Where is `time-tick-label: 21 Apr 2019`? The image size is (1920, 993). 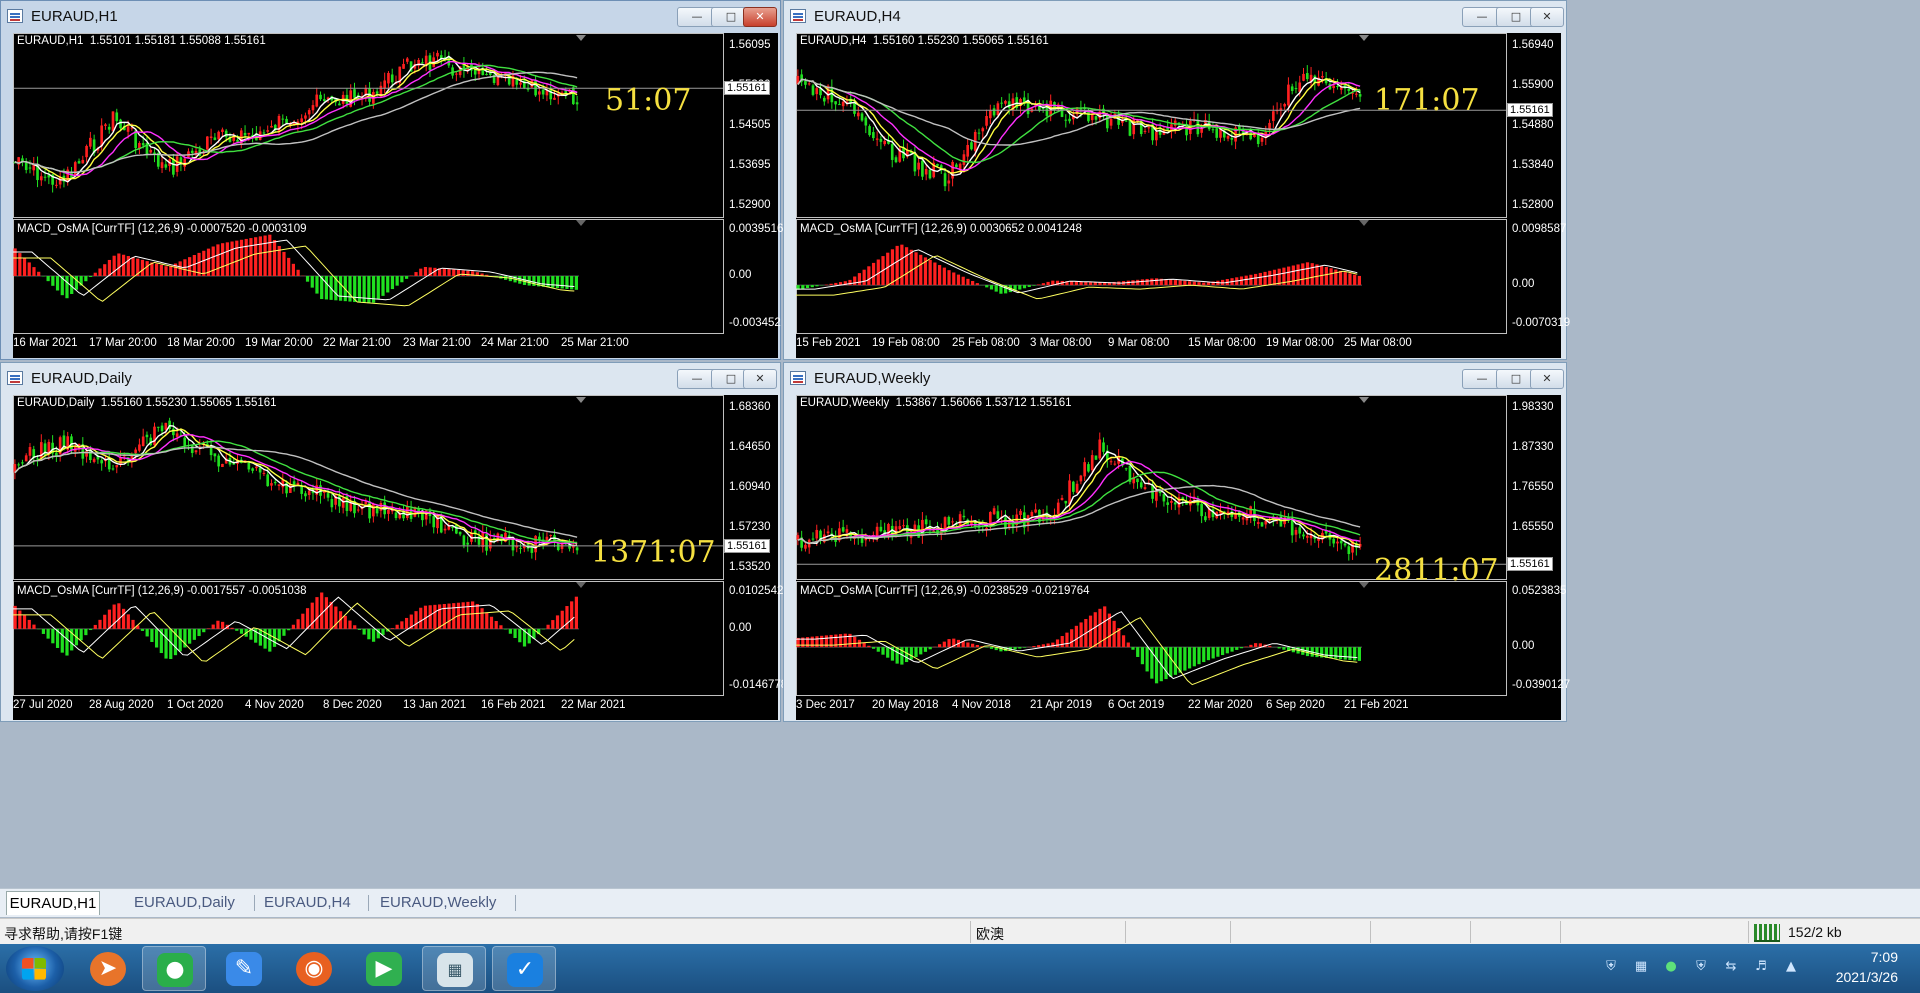
time-tick-label: 21 Apr 2019 is located at coordinates (1061, 705).